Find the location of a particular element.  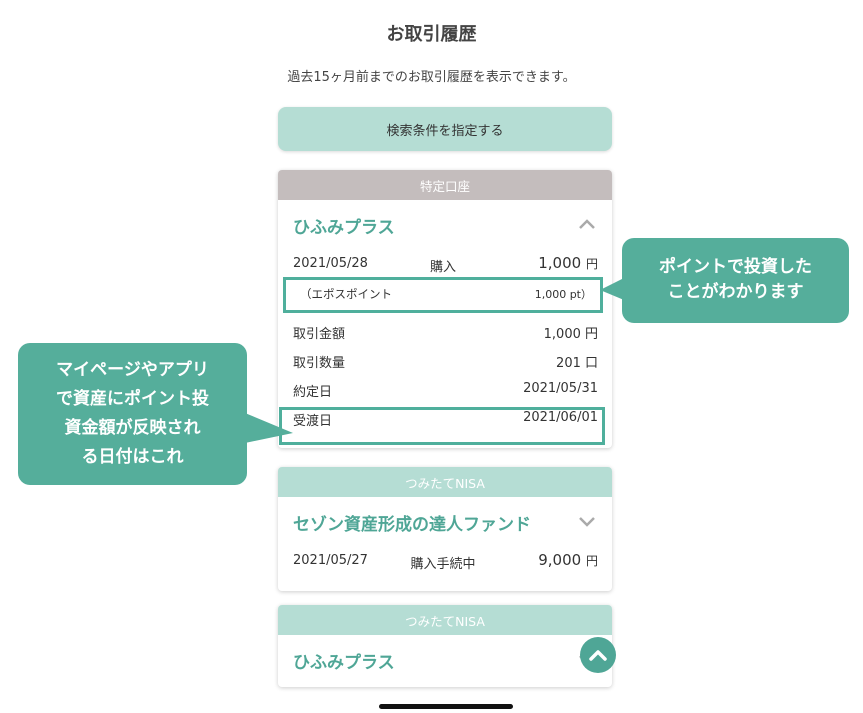

detail-row: 約定日 2021/05/31 is located at coordinates (445, 389).